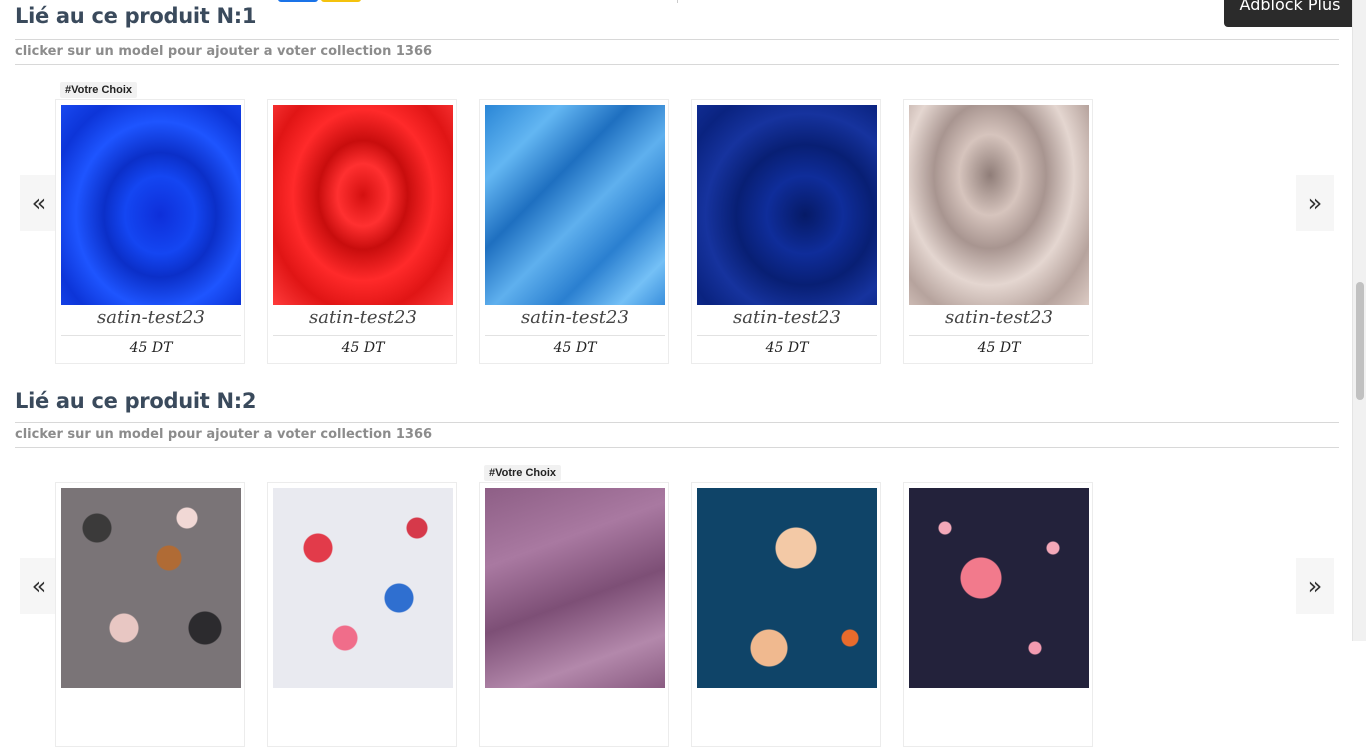 Image resolution: width=1366 pixels, height=747 pixels. What do you see at coordinates (136, 16) in the screenshot?
I see `section-title: Lié au ce produit N:1` at bounding box center [136, 16].